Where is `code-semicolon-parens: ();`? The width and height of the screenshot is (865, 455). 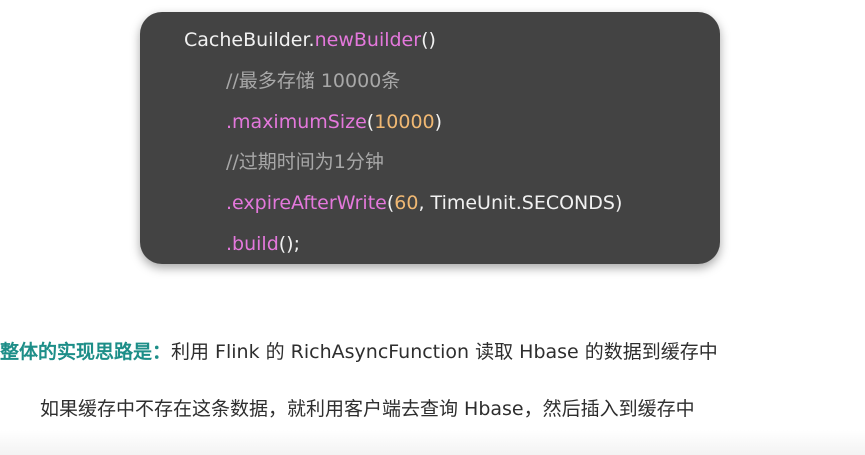 code-semicolon-parens: (); is located at coordinates (289, 244).